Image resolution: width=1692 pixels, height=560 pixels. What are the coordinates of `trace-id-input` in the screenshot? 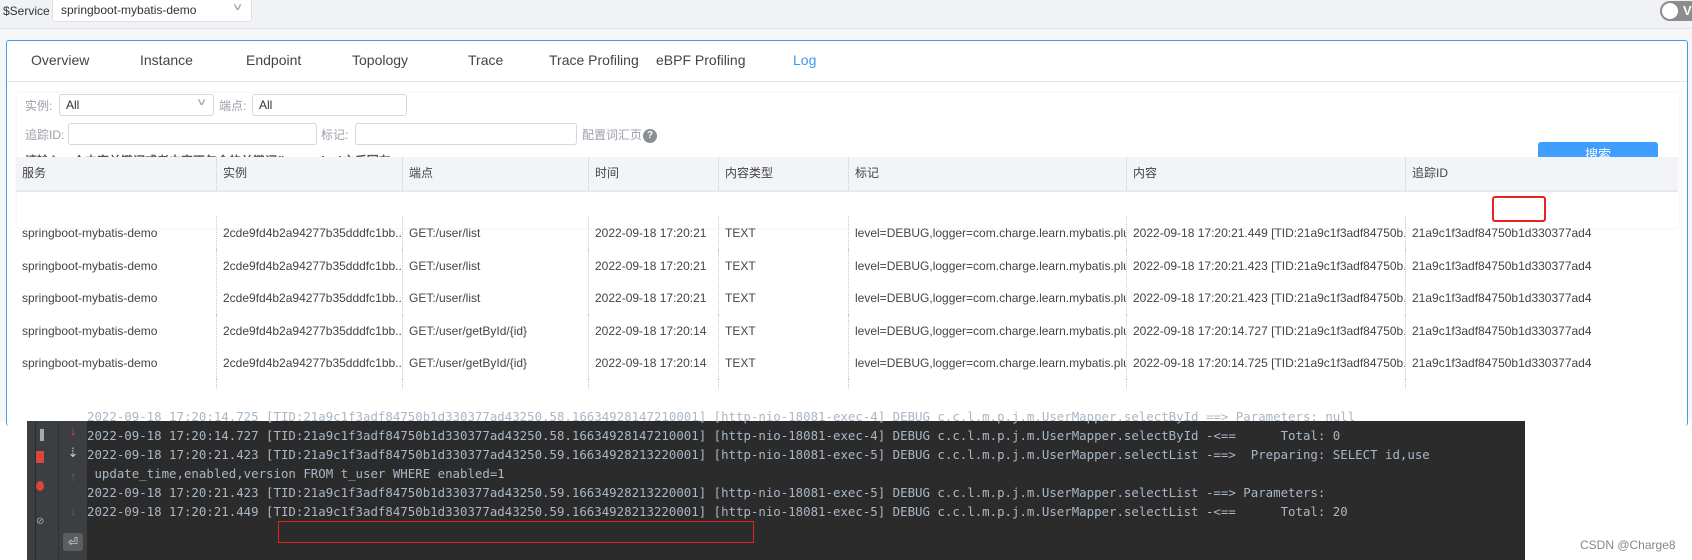 It's located at (192, 134).